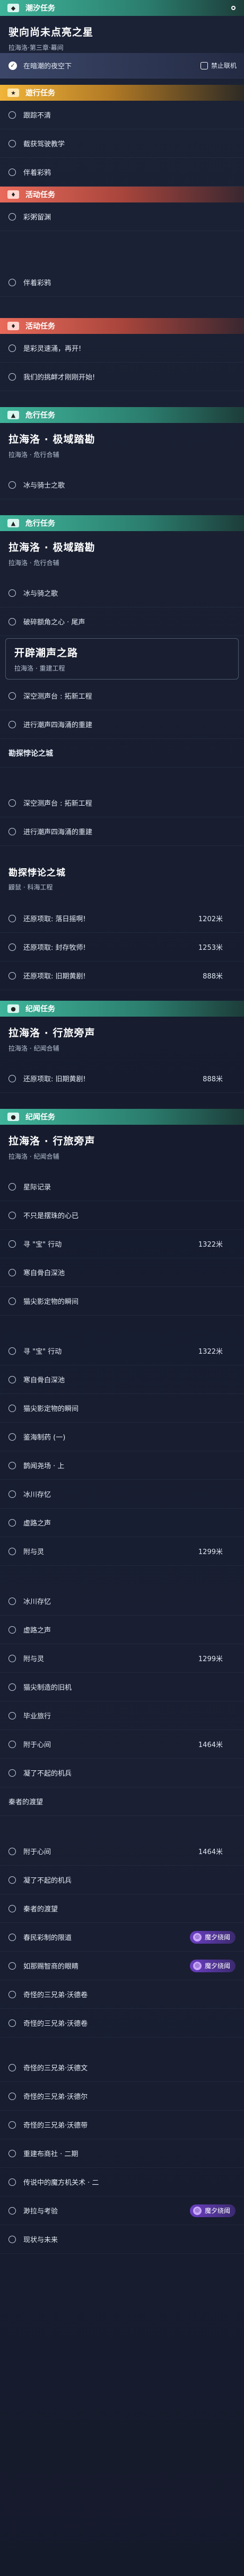 This screenshot has width=244, height=2576. I want to click on list-item: 还原项取: 落日摇啊! 1202米, so click(122, 918).